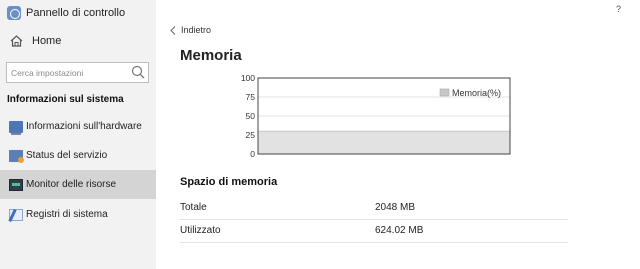  I want to click on search-icon, so click(138, 72).